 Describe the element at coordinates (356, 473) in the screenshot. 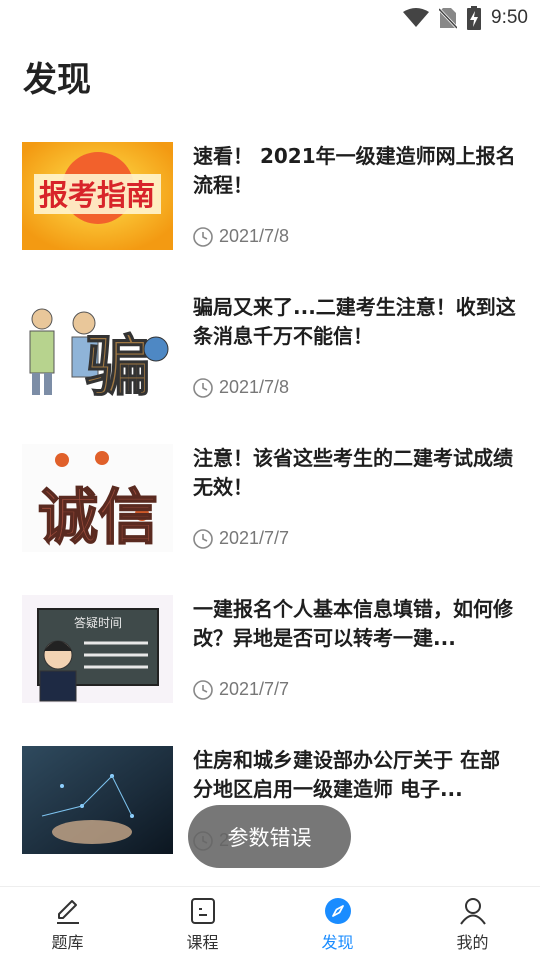

I see `article-title: 注意！该省这些考生的二建考试成绩无效！` at that location.